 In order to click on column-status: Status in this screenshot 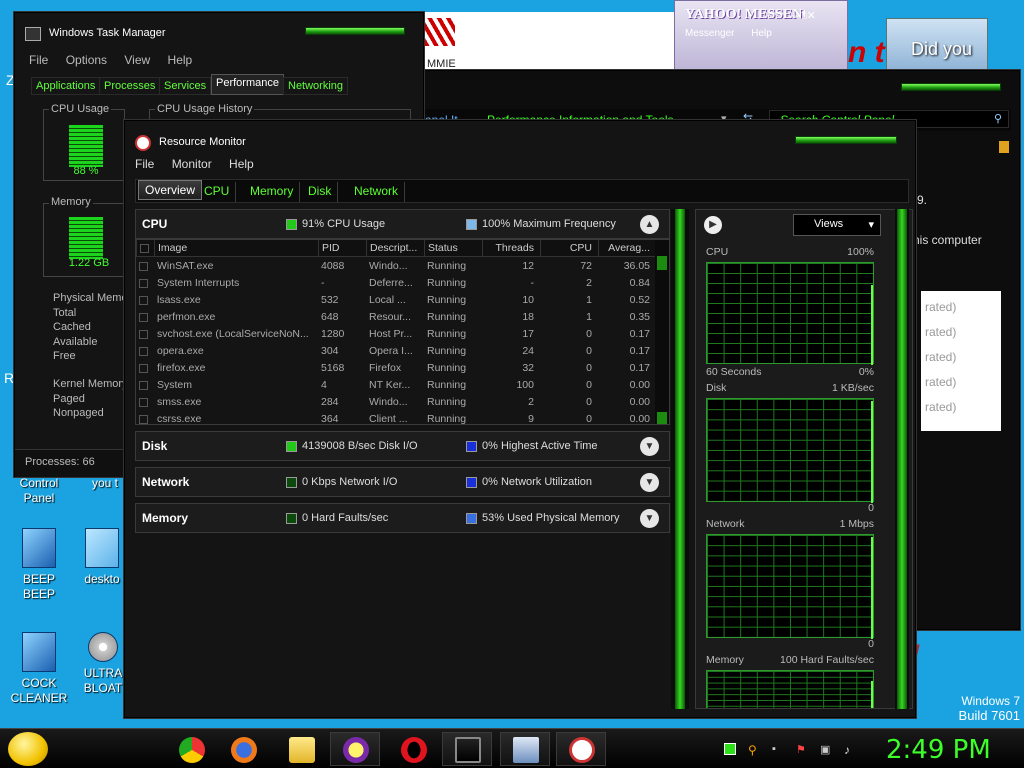, I will do `click(453, 248)`.